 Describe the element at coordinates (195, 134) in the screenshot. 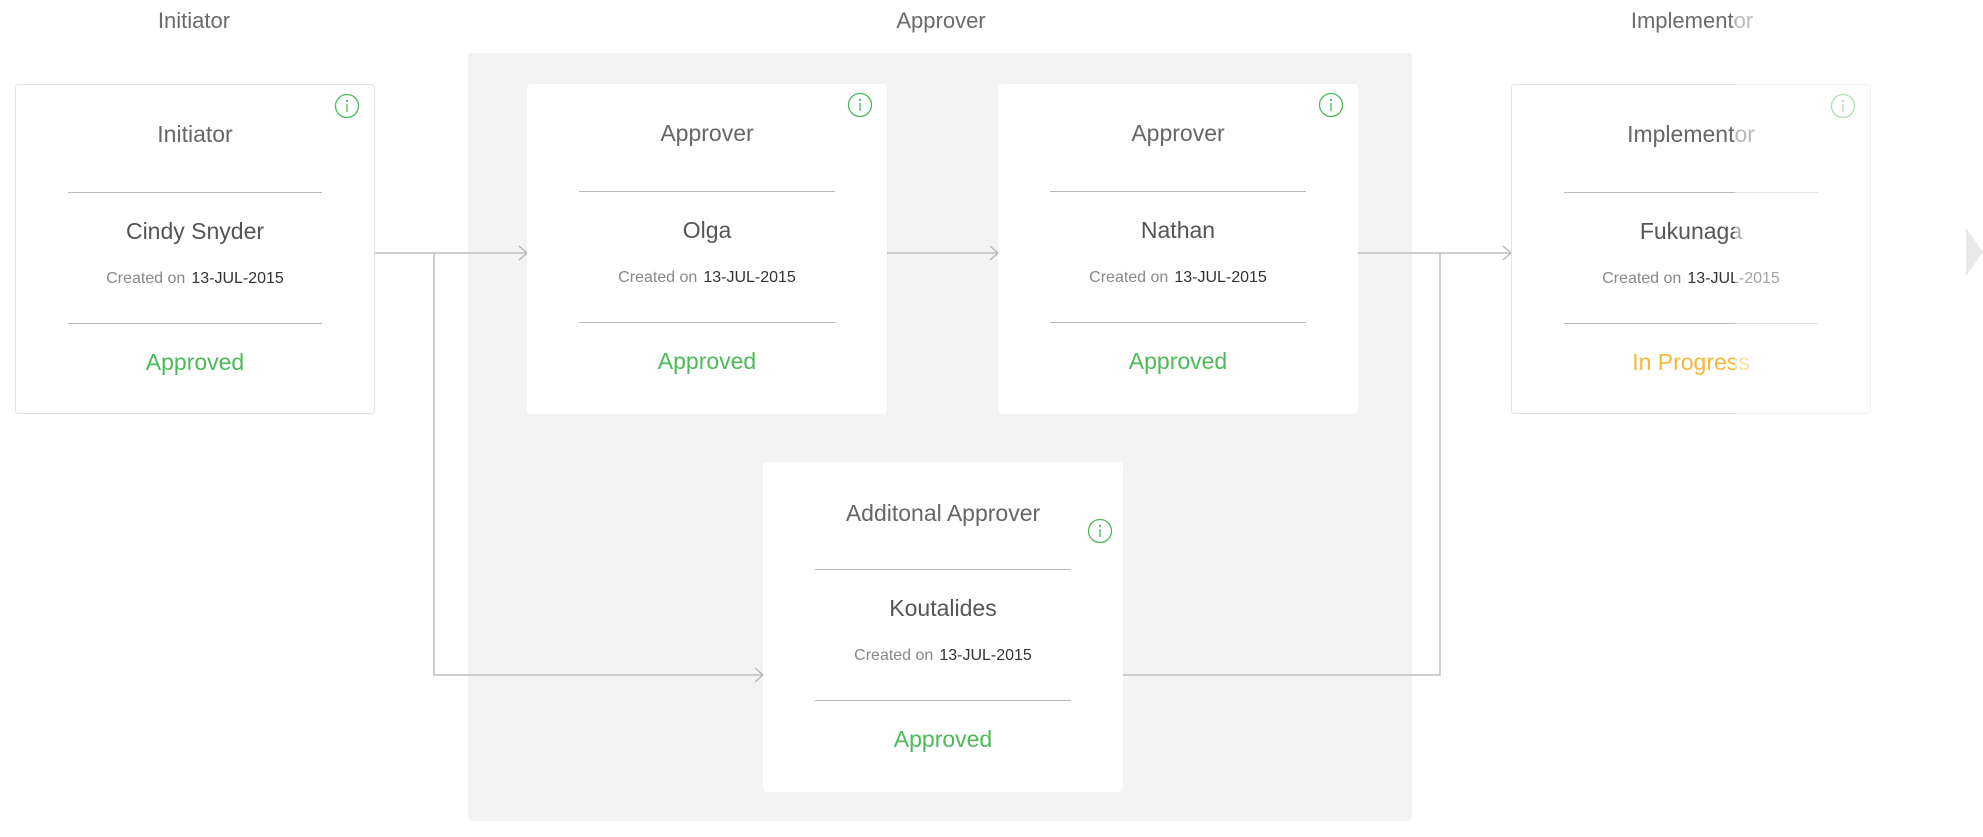

I see `card-role: Initiator` at that location.